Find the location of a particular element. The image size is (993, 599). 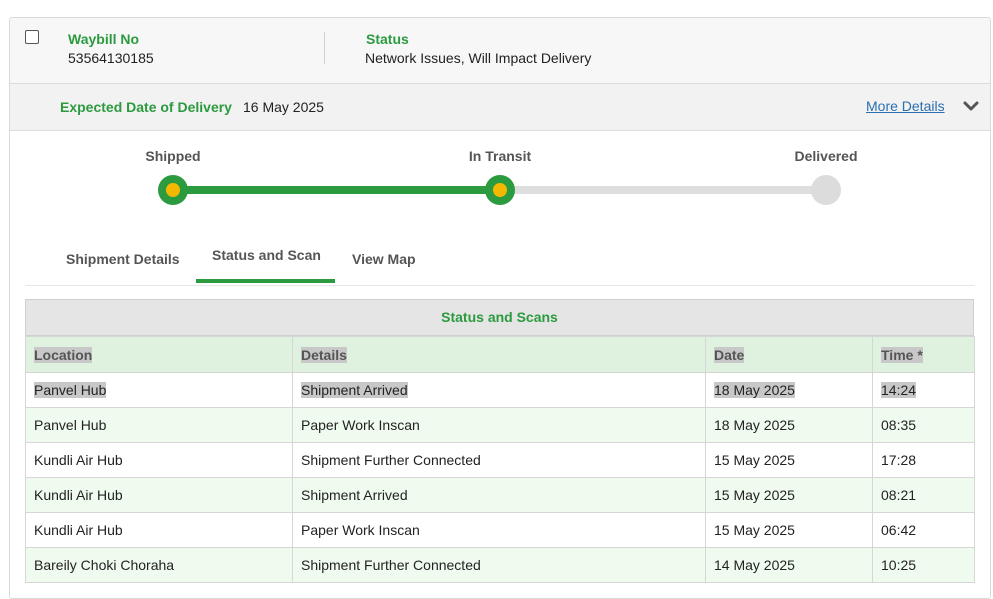

cell-text: 08:35 is located at coordinates (899, 425).